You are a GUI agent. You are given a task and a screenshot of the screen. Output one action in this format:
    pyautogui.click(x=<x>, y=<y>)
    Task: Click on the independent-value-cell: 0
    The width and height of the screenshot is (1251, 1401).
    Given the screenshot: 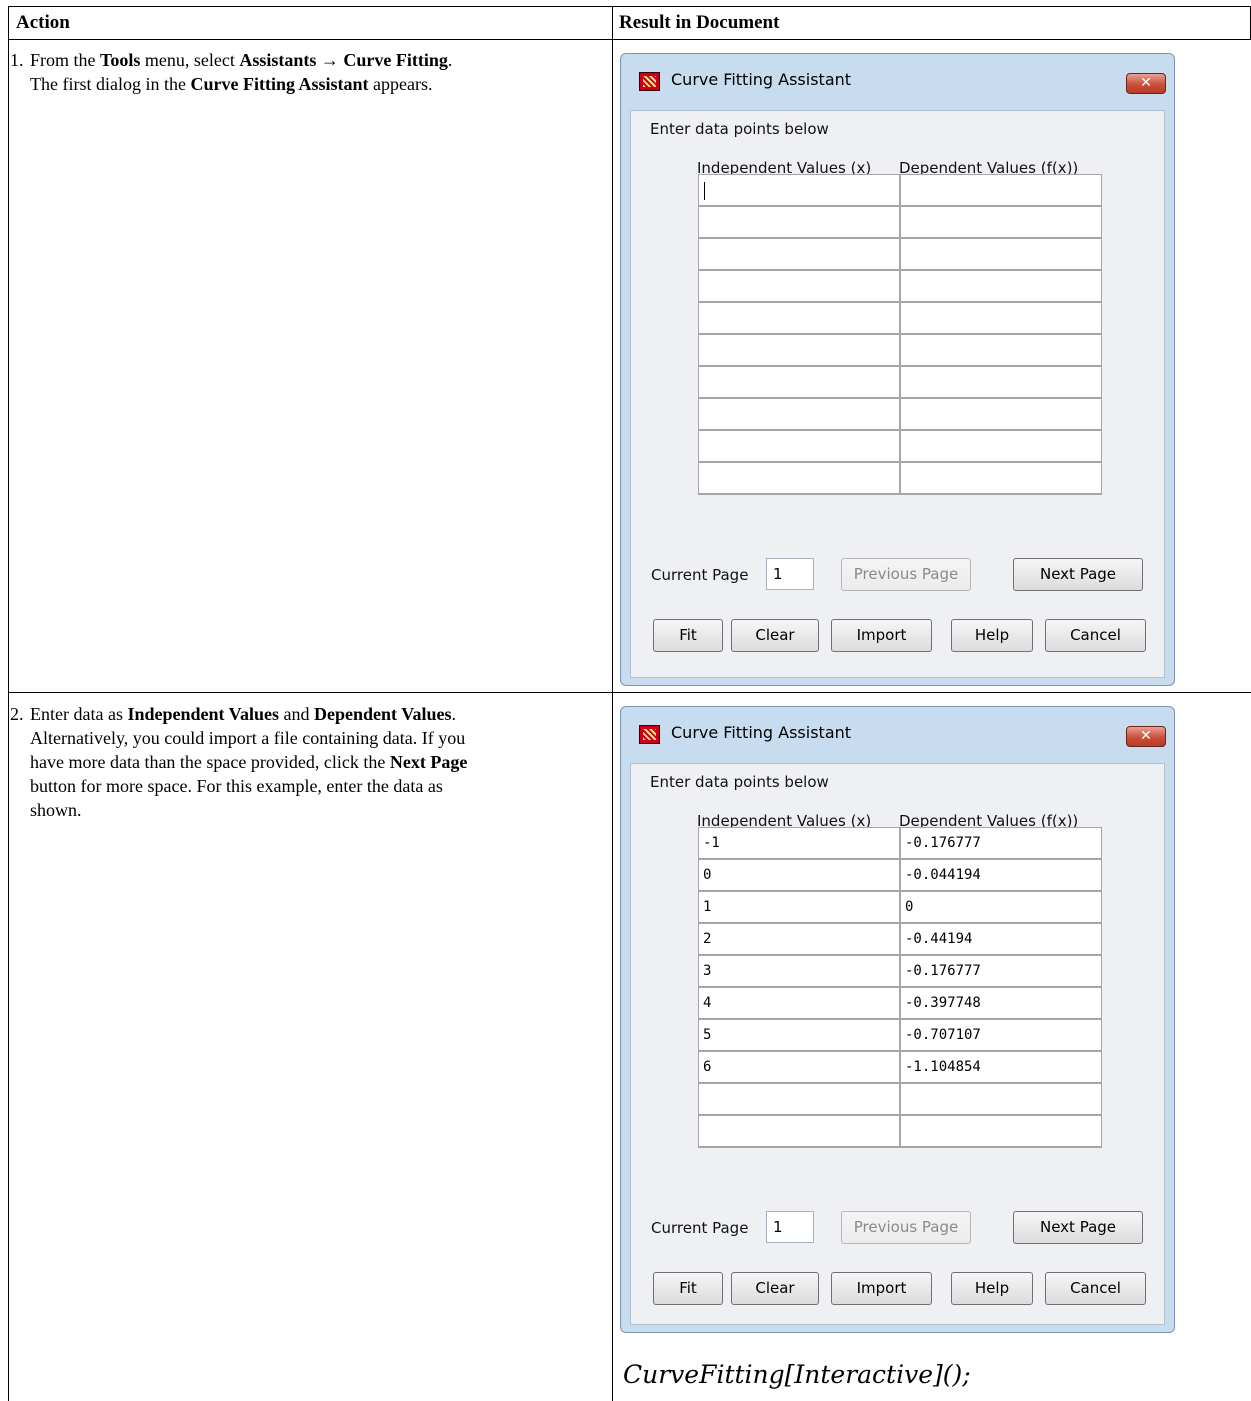 What is the action you would take?
    pyautogui.click(x=799, y=875)
    